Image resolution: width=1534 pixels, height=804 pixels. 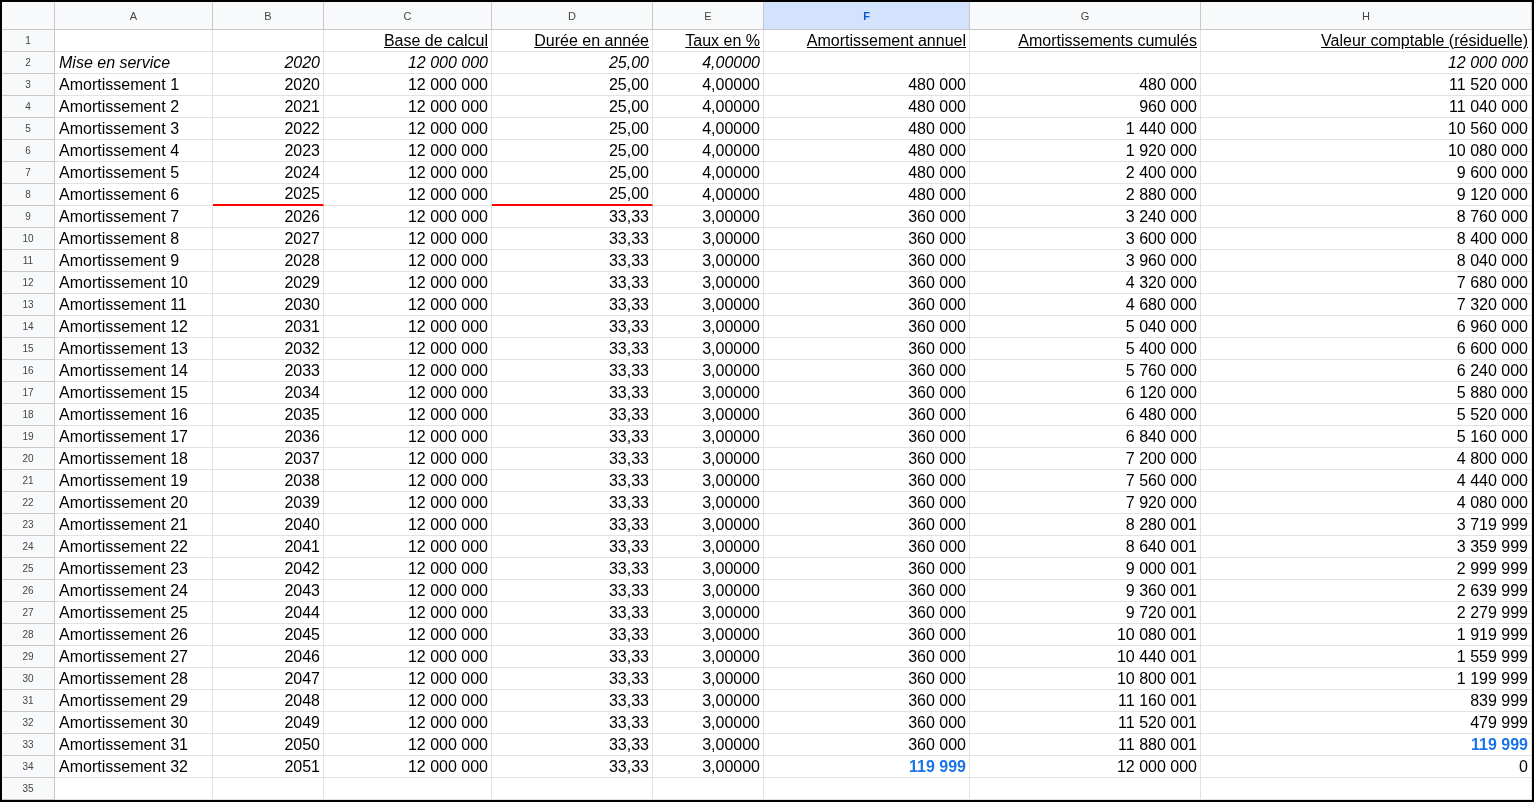 What do you see at coordinates (708, 16) in the screenshot?
I see `column-header: E` at bounding box center [708, 16].